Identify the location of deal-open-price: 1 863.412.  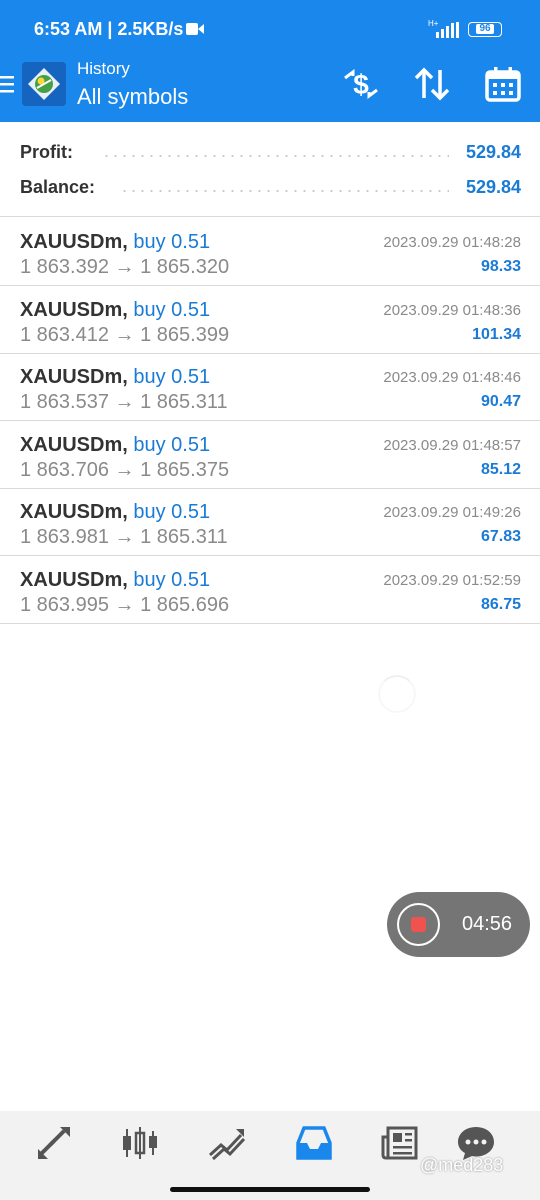
(64, 335).